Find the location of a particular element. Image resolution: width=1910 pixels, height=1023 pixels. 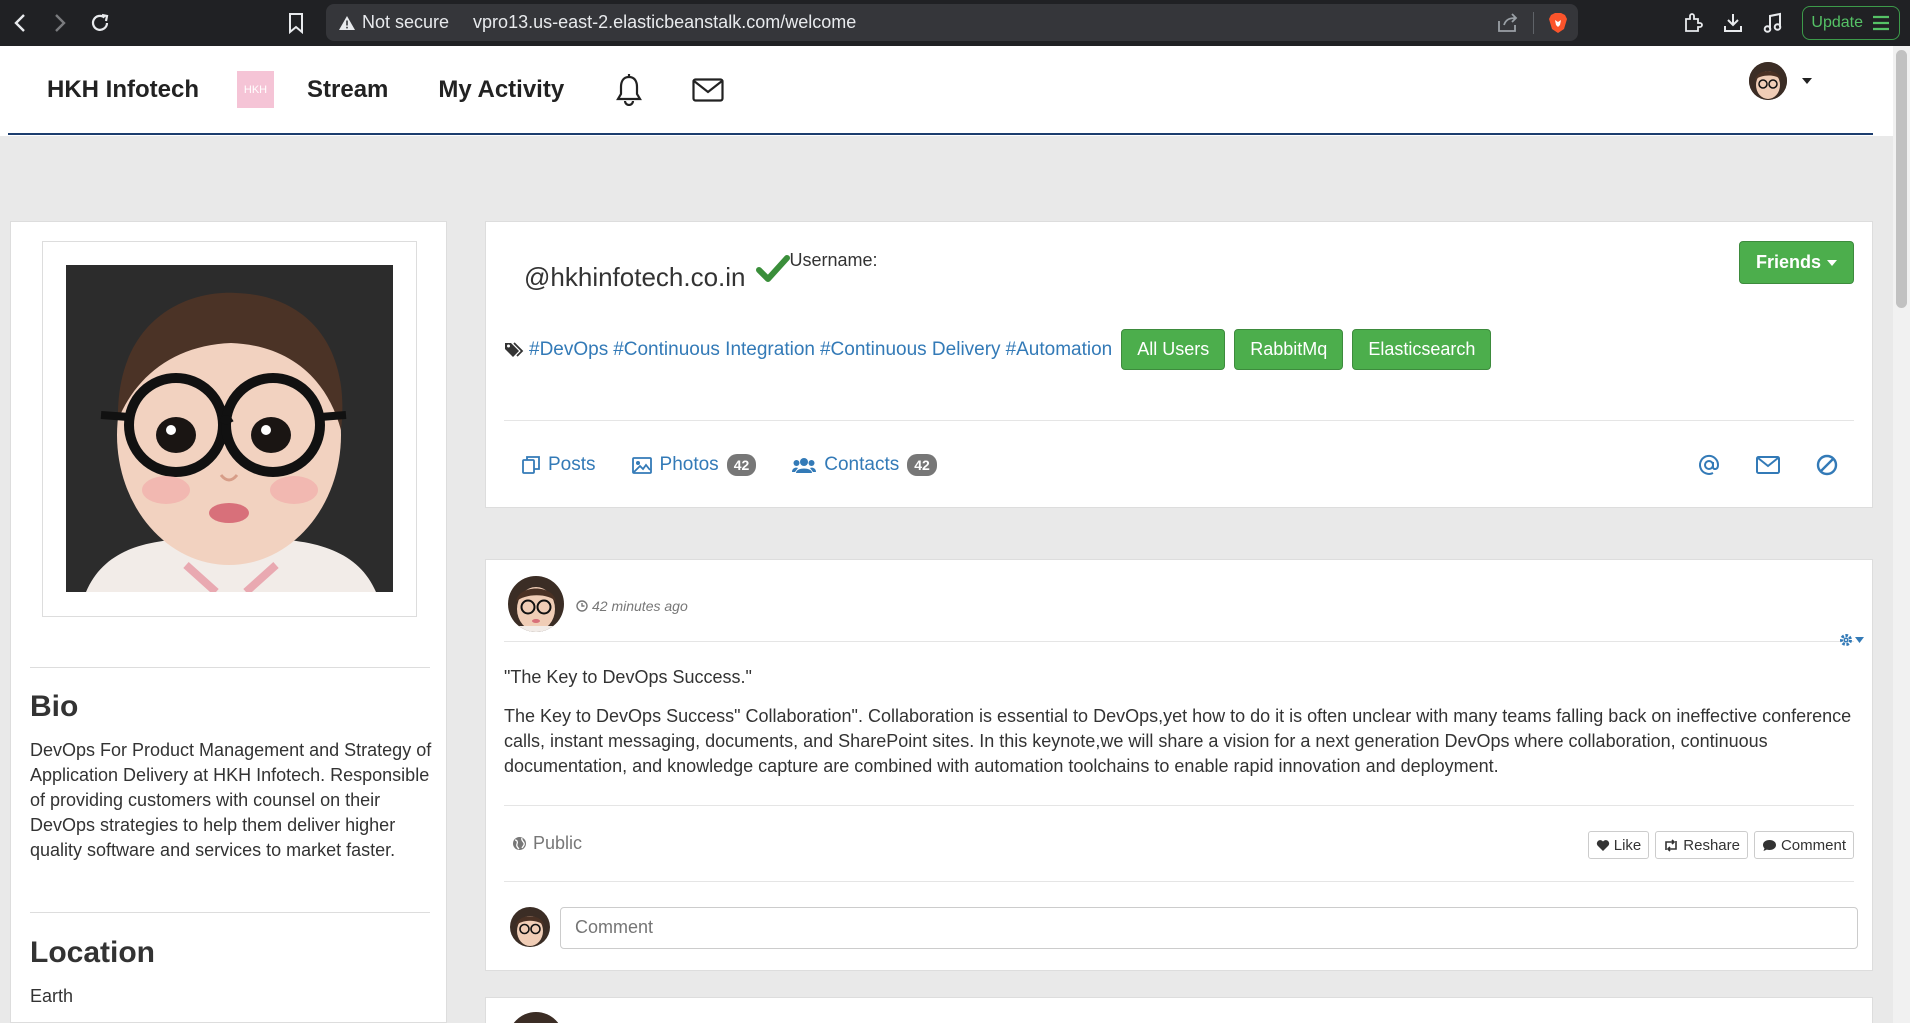

aspect-button-rabbitmq: RabbitMq is located at coordinates (1289, 349).